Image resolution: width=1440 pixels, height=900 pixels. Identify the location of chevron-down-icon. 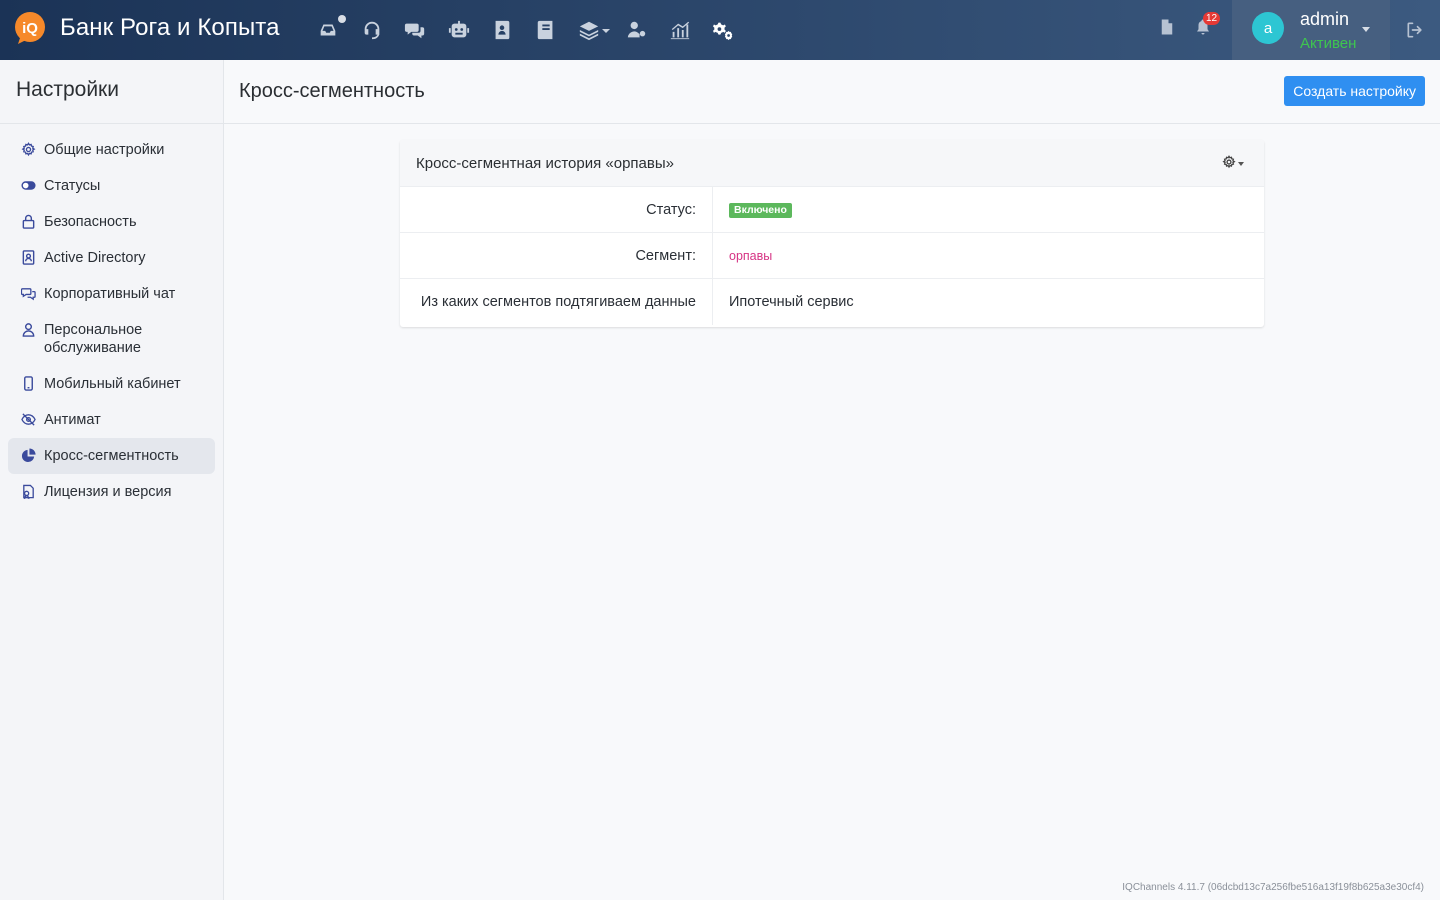
(1366, 29).